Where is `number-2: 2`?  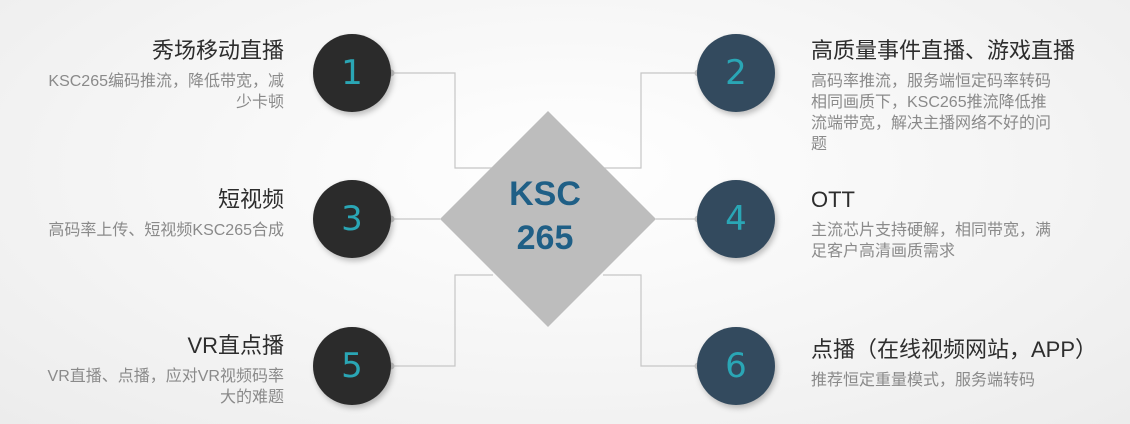
number-2: 2 is located at coordinates (736, 73).